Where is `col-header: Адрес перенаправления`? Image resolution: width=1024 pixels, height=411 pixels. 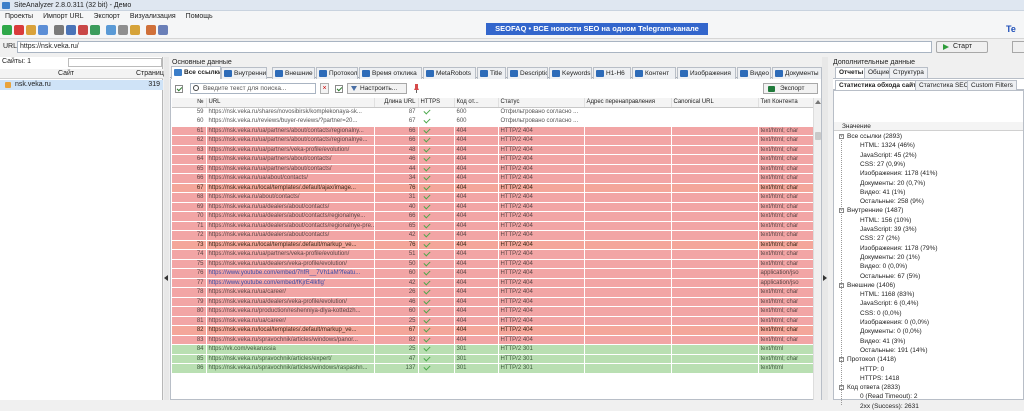
col-header: Адрес перенаправления is located at coordinates (628, 103).